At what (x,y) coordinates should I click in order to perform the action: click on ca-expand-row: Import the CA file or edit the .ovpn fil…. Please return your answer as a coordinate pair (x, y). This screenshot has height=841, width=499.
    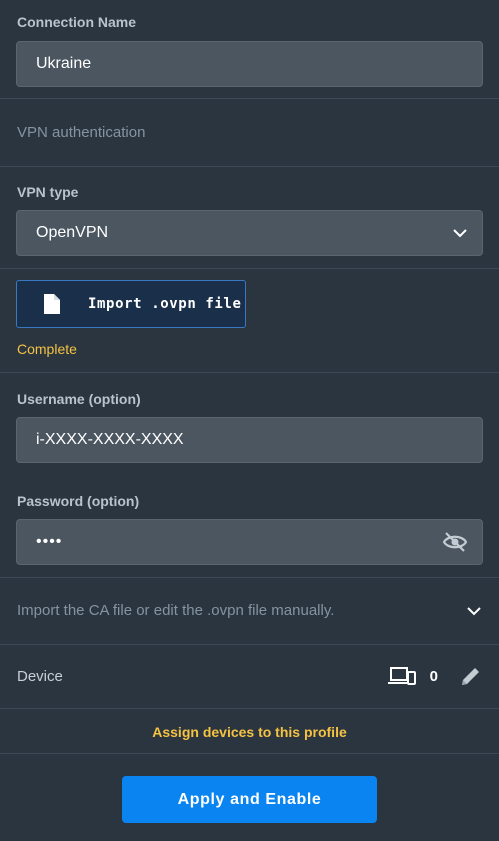
    Looking at the image, I should click on (249, 610).